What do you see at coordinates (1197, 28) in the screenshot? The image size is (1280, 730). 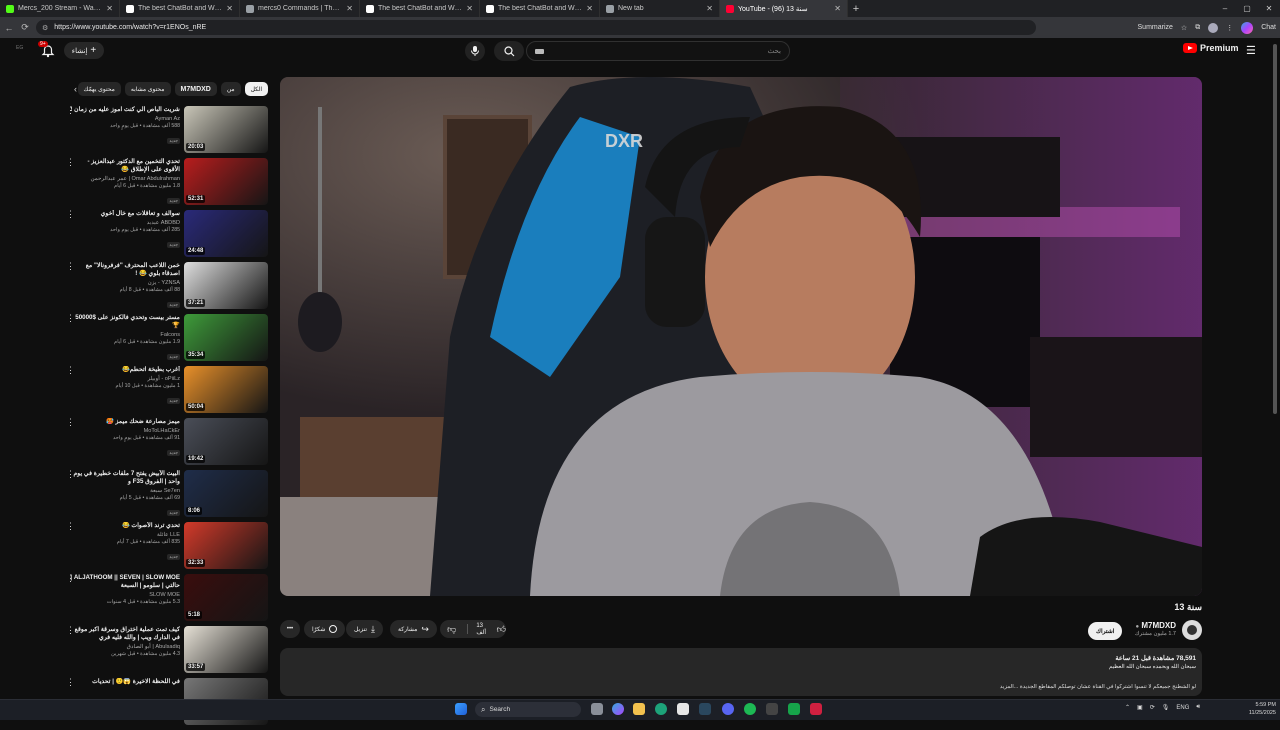 I see `extensions-icon: ⧉` at bounding box center [1197, 28].